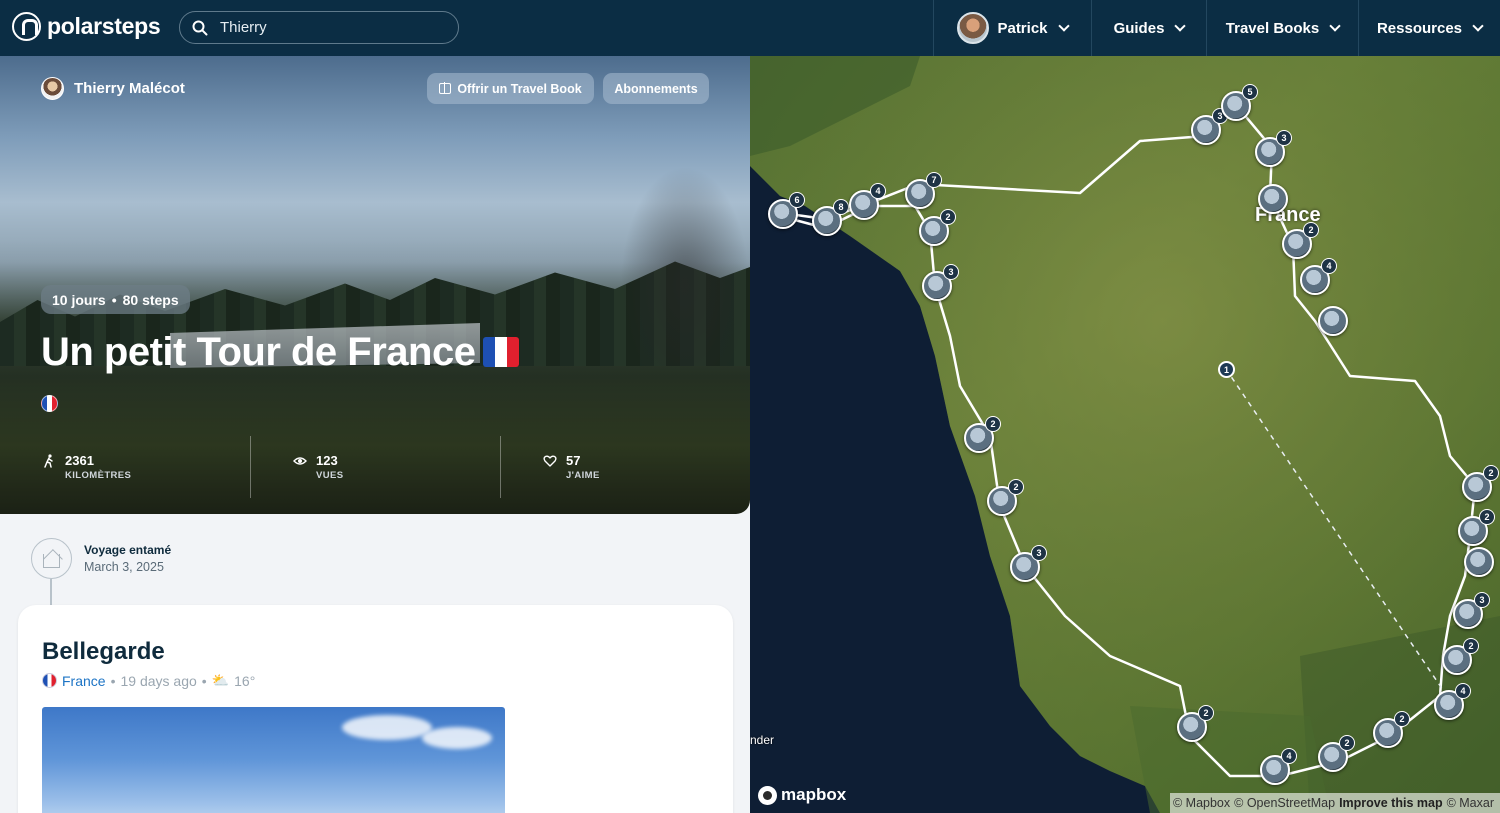  What do you see at coordinates (1272, 28) in the screenshot?
I see `nav-travel-books-label: Travel Books` at bounding box center [1272, 28].